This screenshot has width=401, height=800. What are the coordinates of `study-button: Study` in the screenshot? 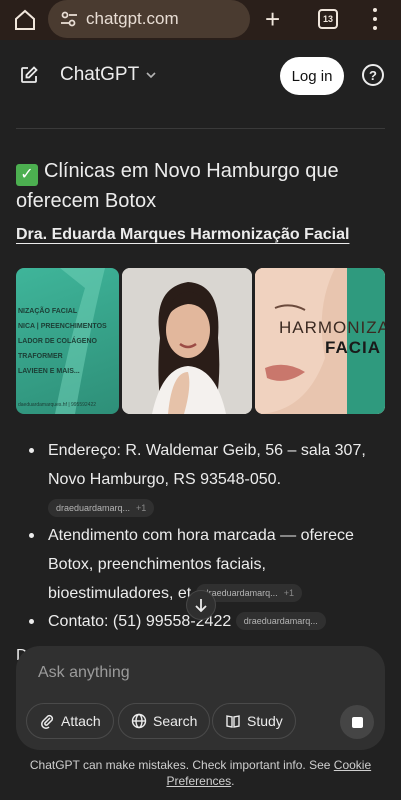 It's located at (254, 721).